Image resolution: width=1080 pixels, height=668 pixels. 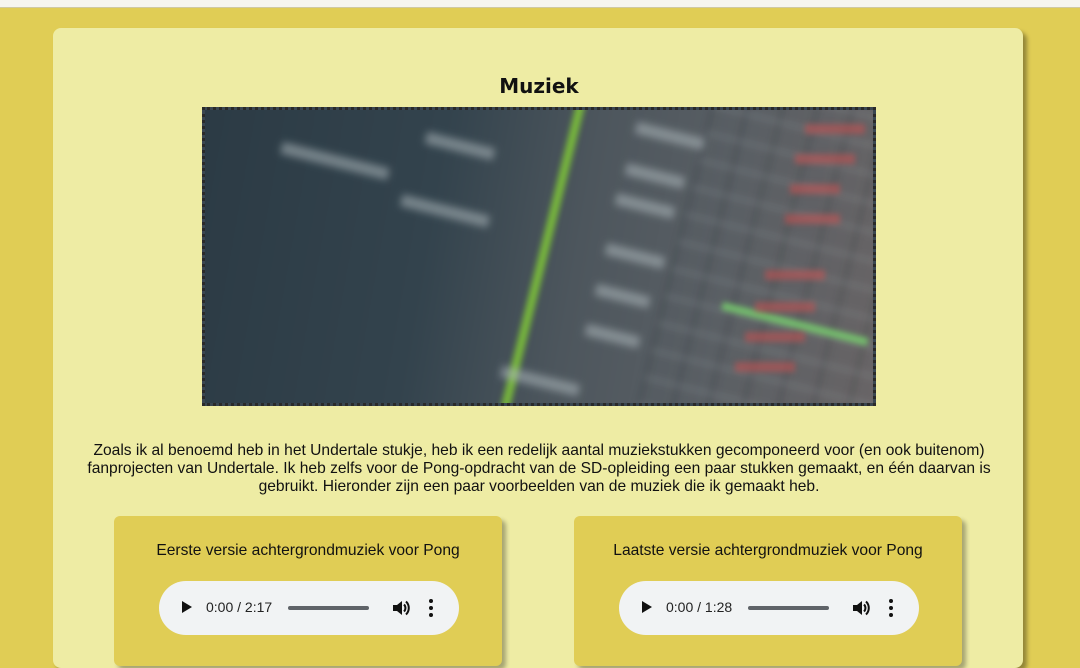 What do you see at coordinates (239, 607) in the screenshot?
I see `time-display: 0:00 / 2:17` at bounding box center [239, 607].